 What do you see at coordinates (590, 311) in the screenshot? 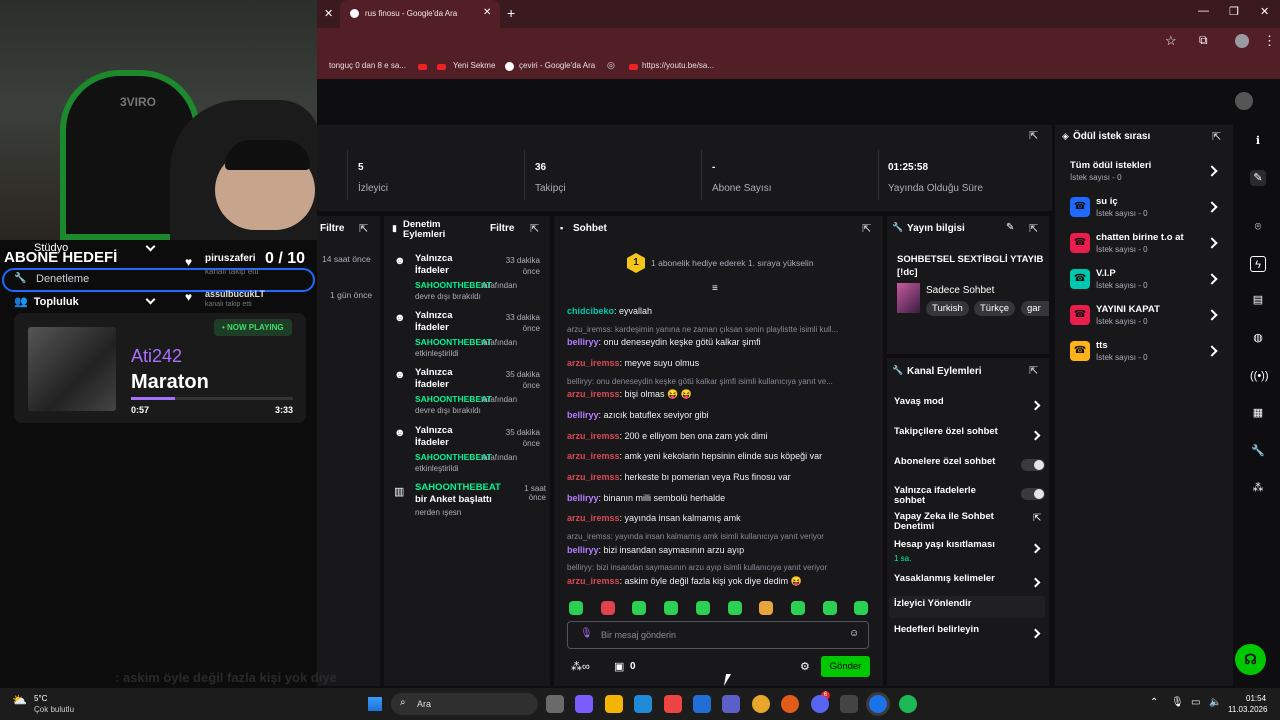
I see `chat-username: chidcibeko` at bounding box center [590, 311].